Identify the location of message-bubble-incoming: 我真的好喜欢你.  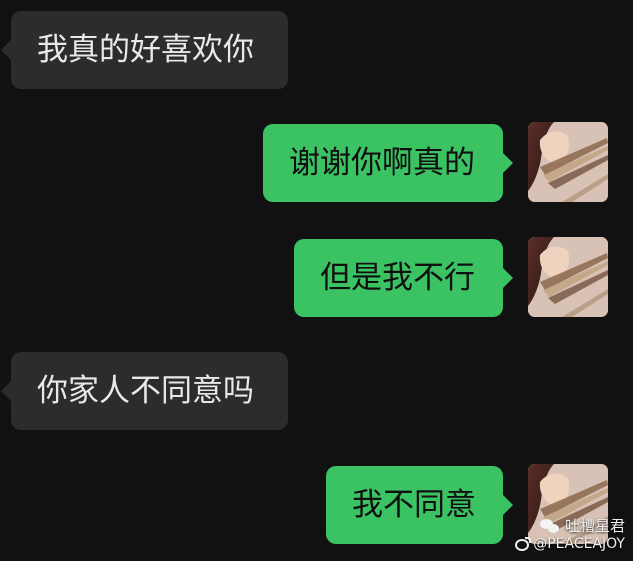
(144, 50).